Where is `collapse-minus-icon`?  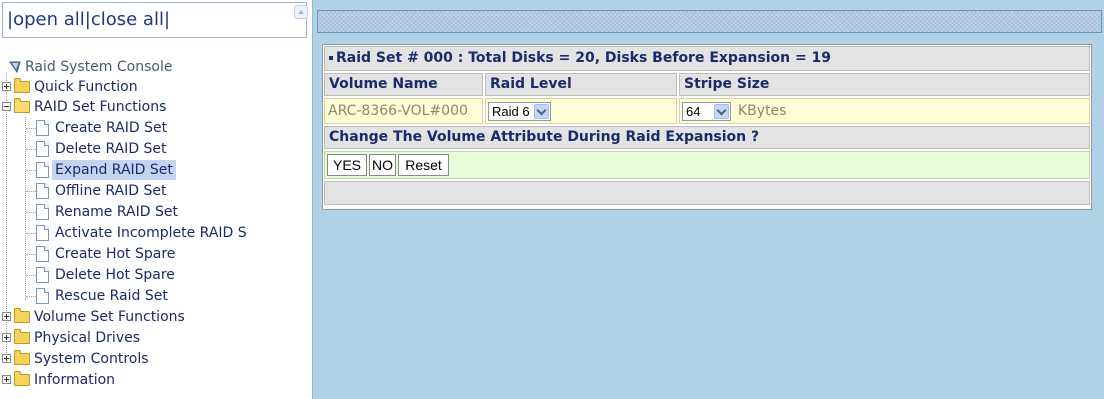
collapse-minus-icon is located at coordinates (6, 106).